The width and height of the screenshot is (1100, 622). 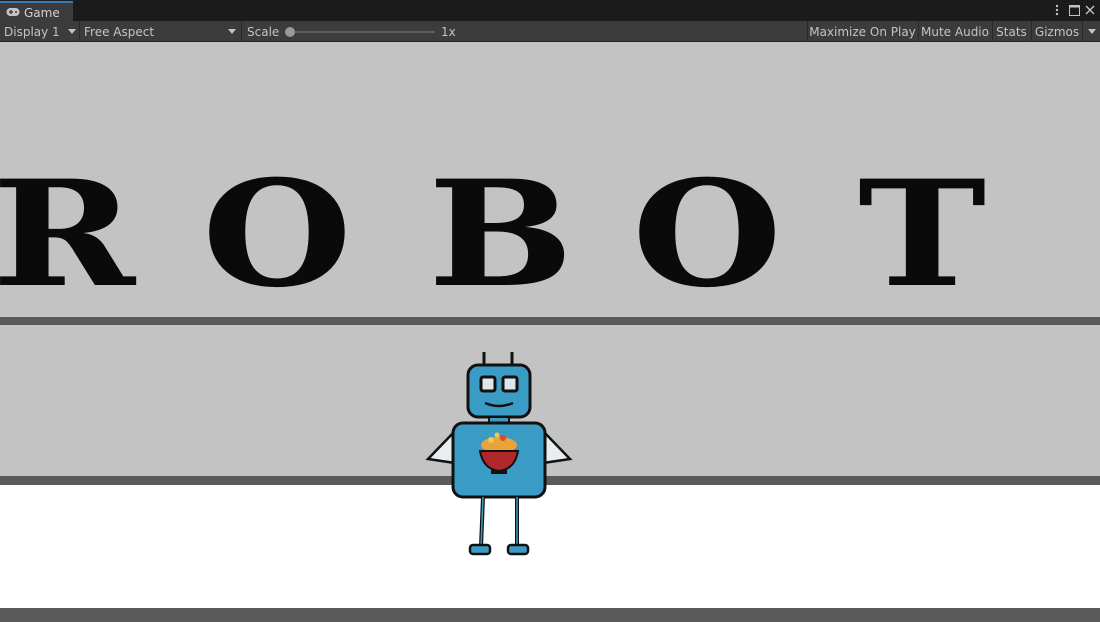 I want to click on tab-game: Game, so click(x=36, y=11).